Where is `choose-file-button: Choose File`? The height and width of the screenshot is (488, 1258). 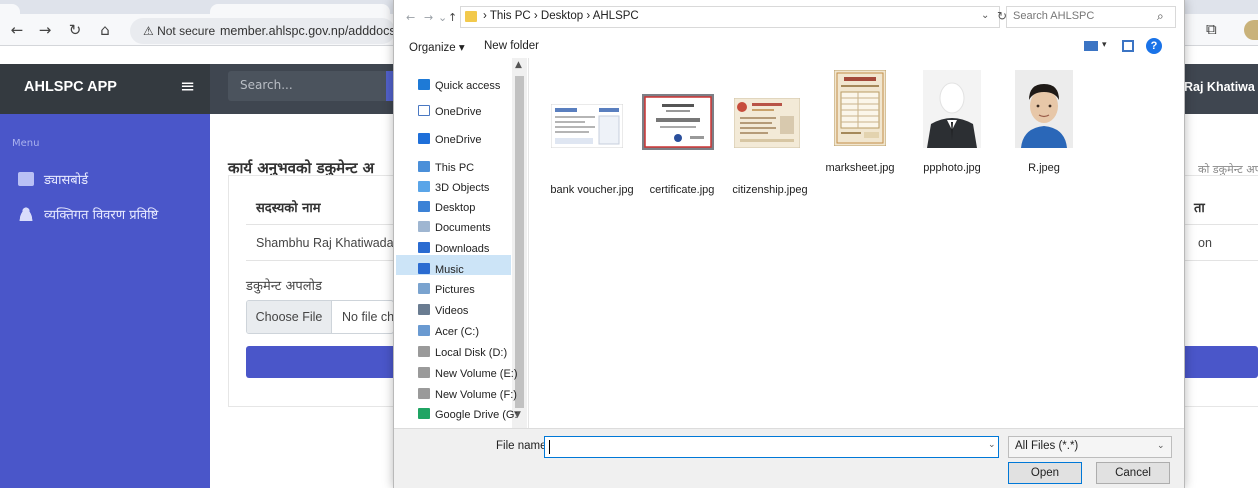 choose-file-button: Choose File is located at coordinates (289, 317).